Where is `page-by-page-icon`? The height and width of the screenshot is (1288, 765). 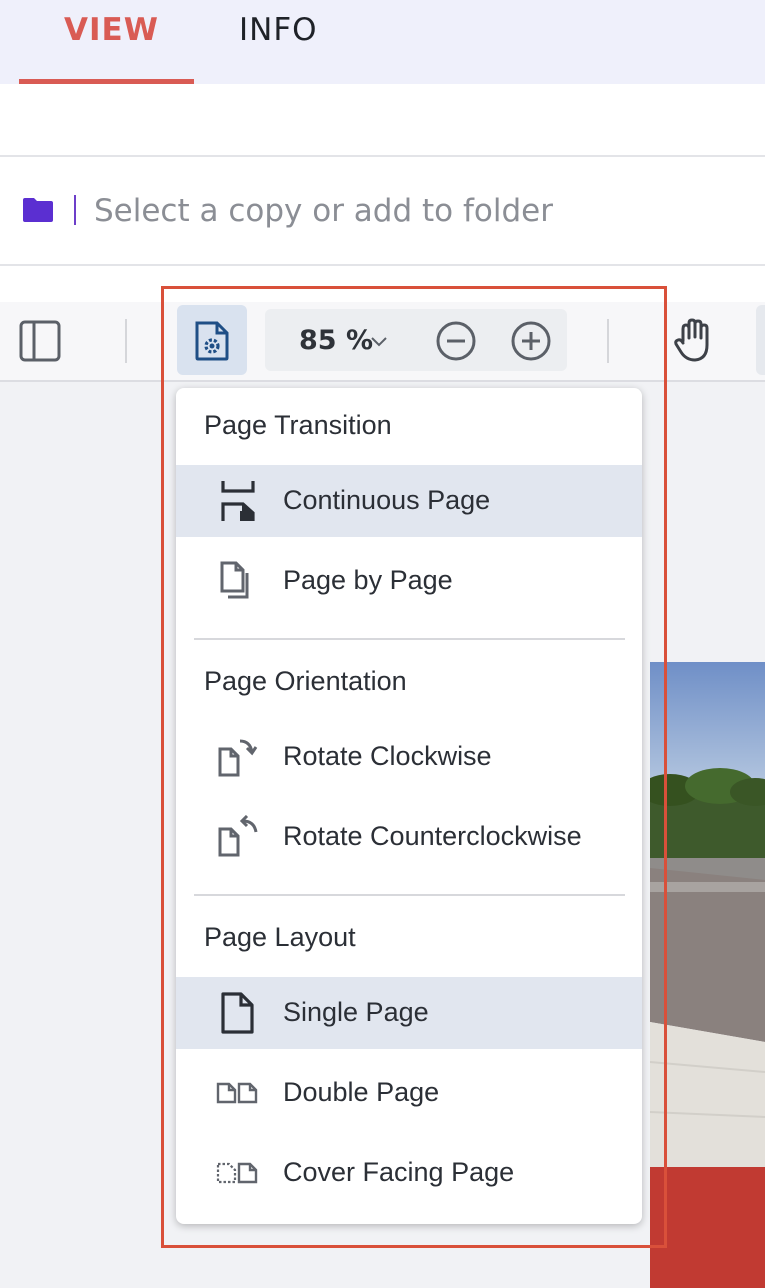 page-by-page-icon is located at coordinates (238, 583).